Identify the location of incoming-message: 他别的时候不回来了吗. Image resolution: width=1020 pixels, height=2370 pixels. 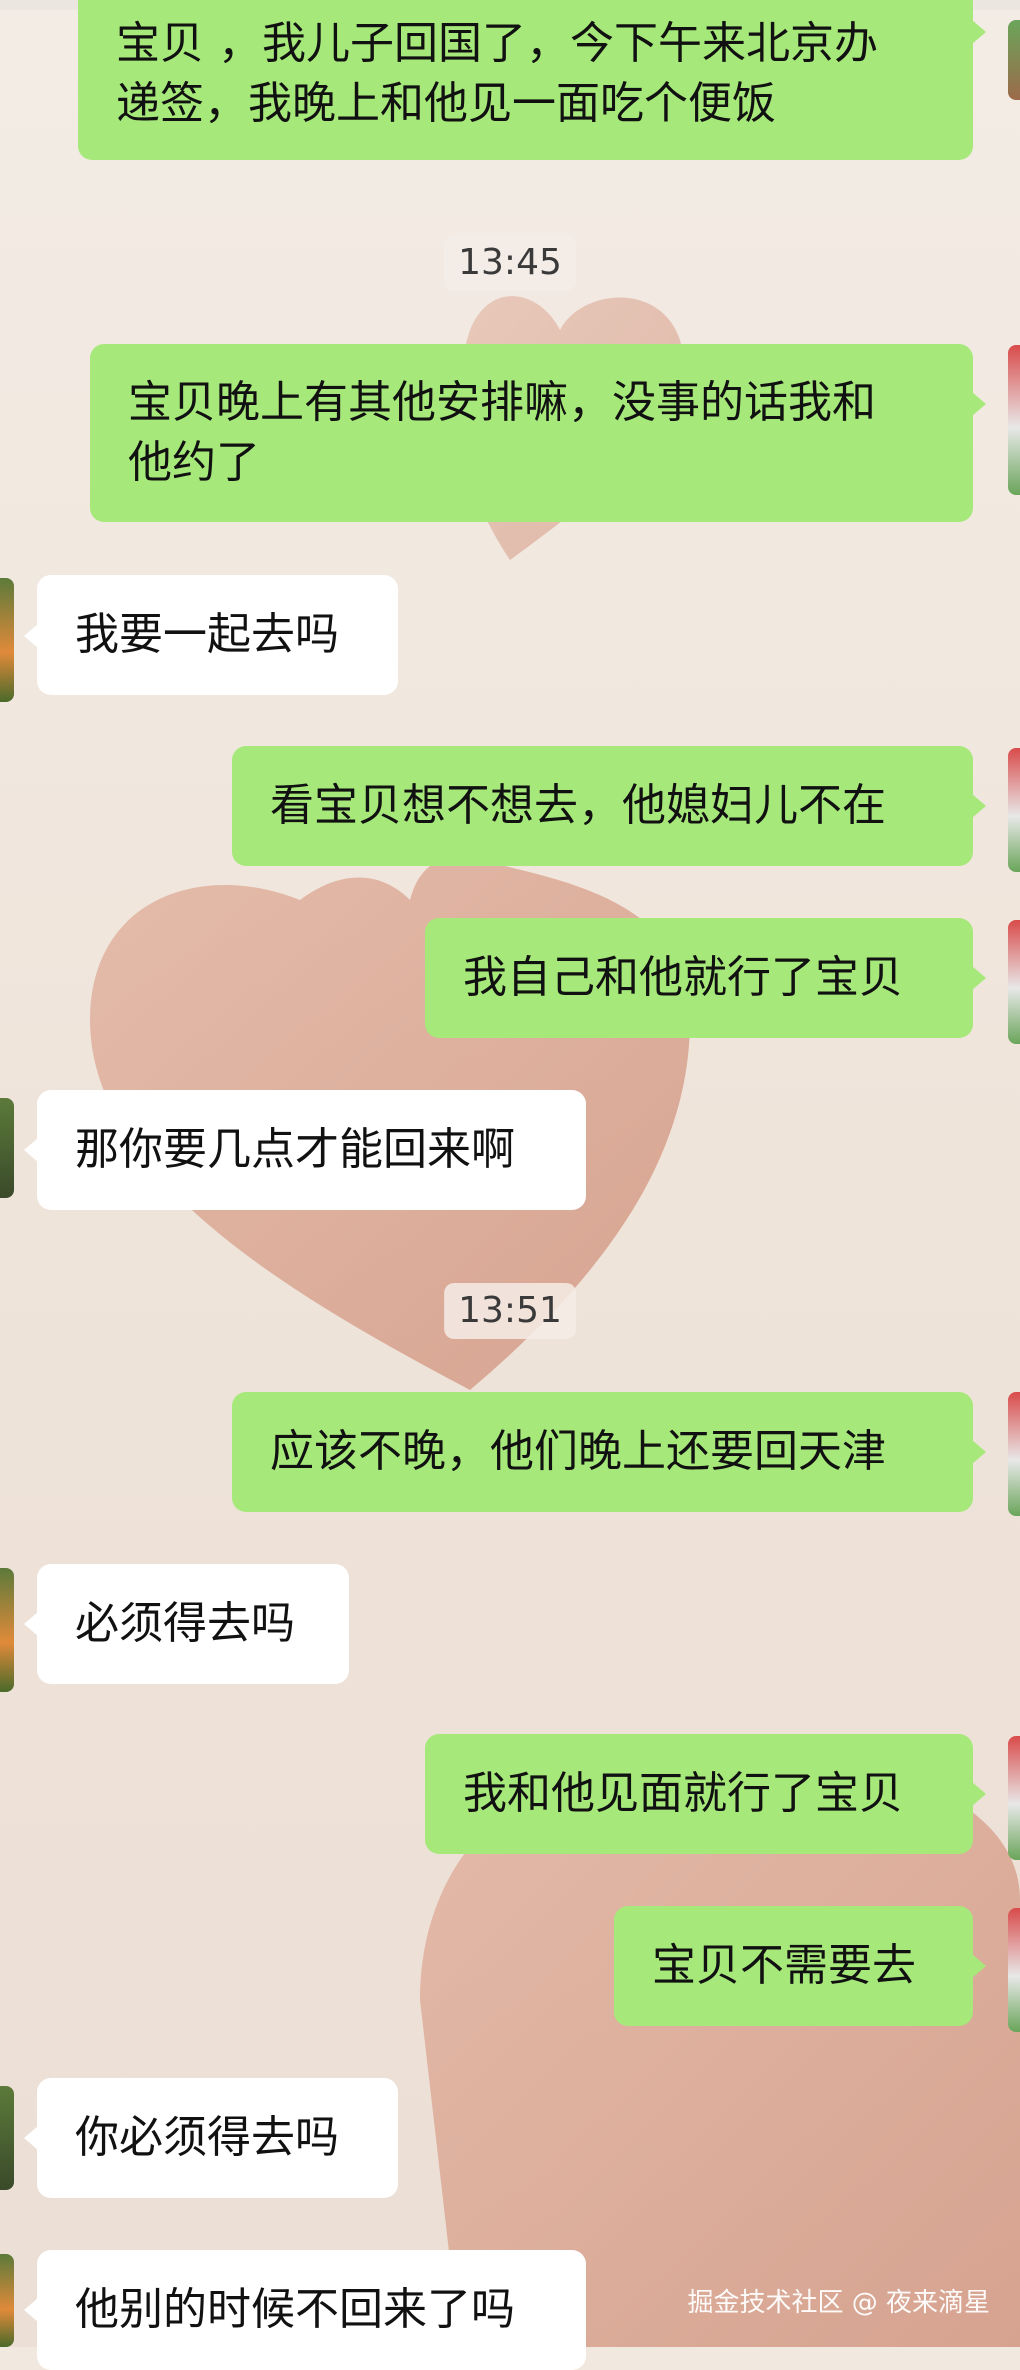
(311, 2310).